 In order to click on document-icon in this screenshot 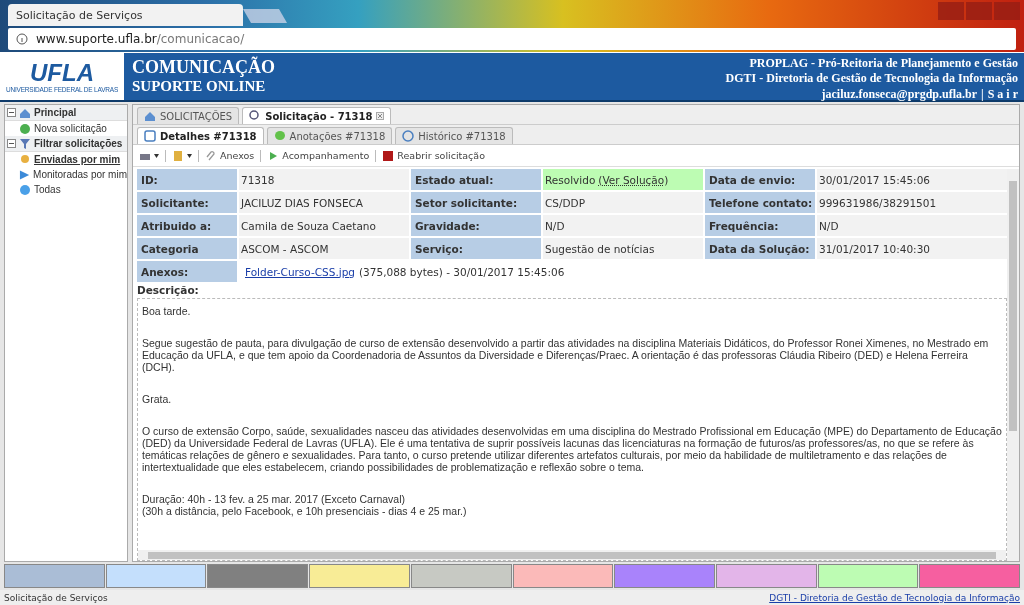, I will do `click(178, 155)`.